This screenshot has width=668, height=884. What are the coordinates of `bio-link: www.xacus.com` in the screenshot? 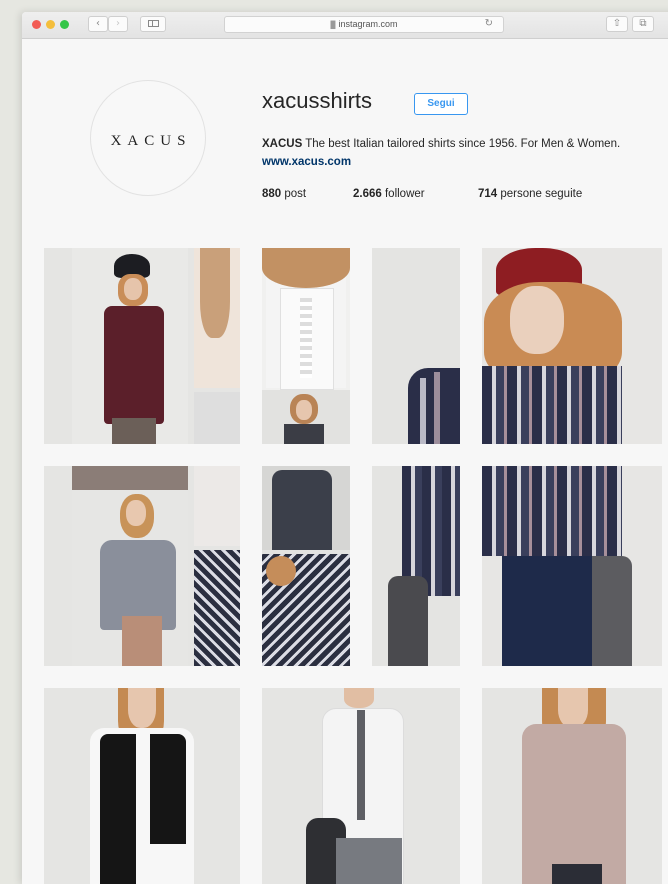 It's located at (306, 162).